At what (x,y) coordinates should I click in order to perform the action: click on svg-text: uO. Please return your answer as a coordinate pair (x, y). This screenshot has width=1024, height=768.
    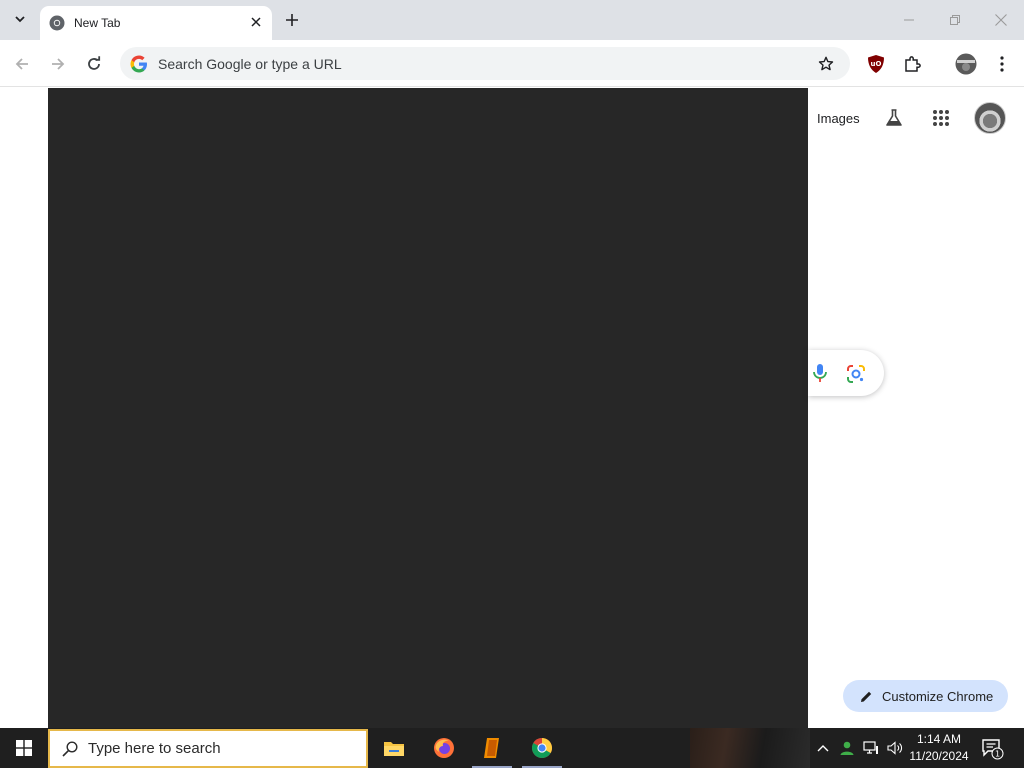
    Looking at the image, I should click on (876, 64).